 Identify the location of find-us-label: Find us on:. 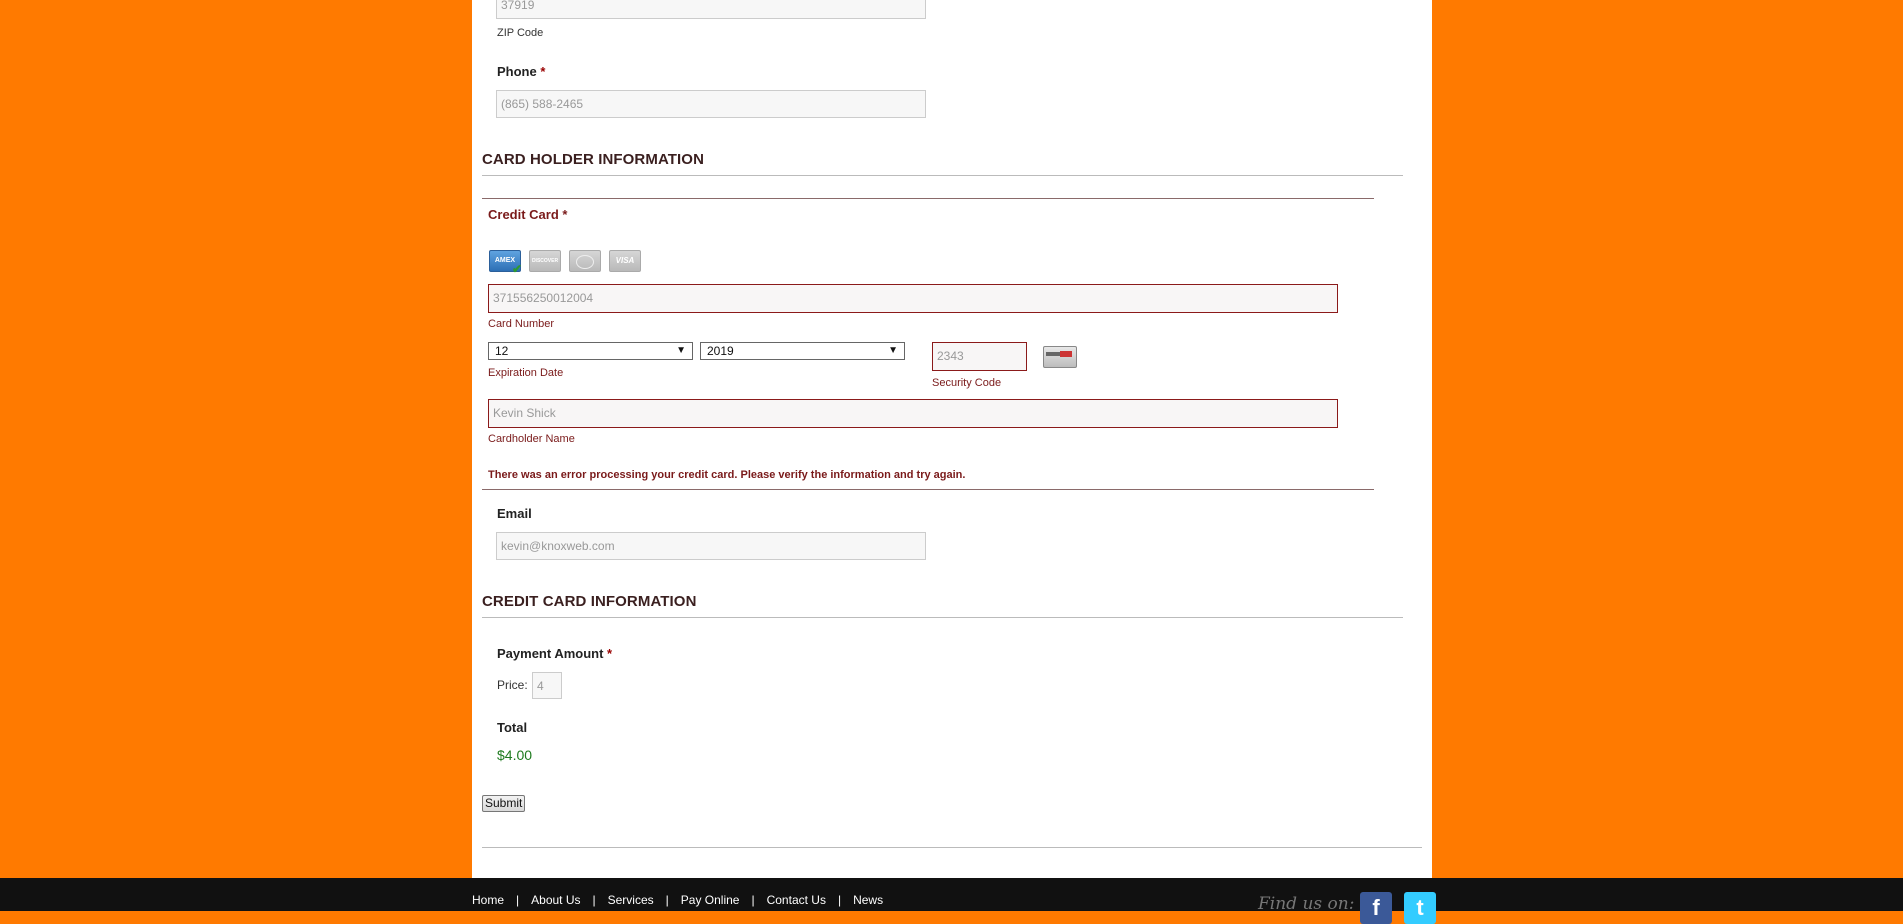
(1306, 904).